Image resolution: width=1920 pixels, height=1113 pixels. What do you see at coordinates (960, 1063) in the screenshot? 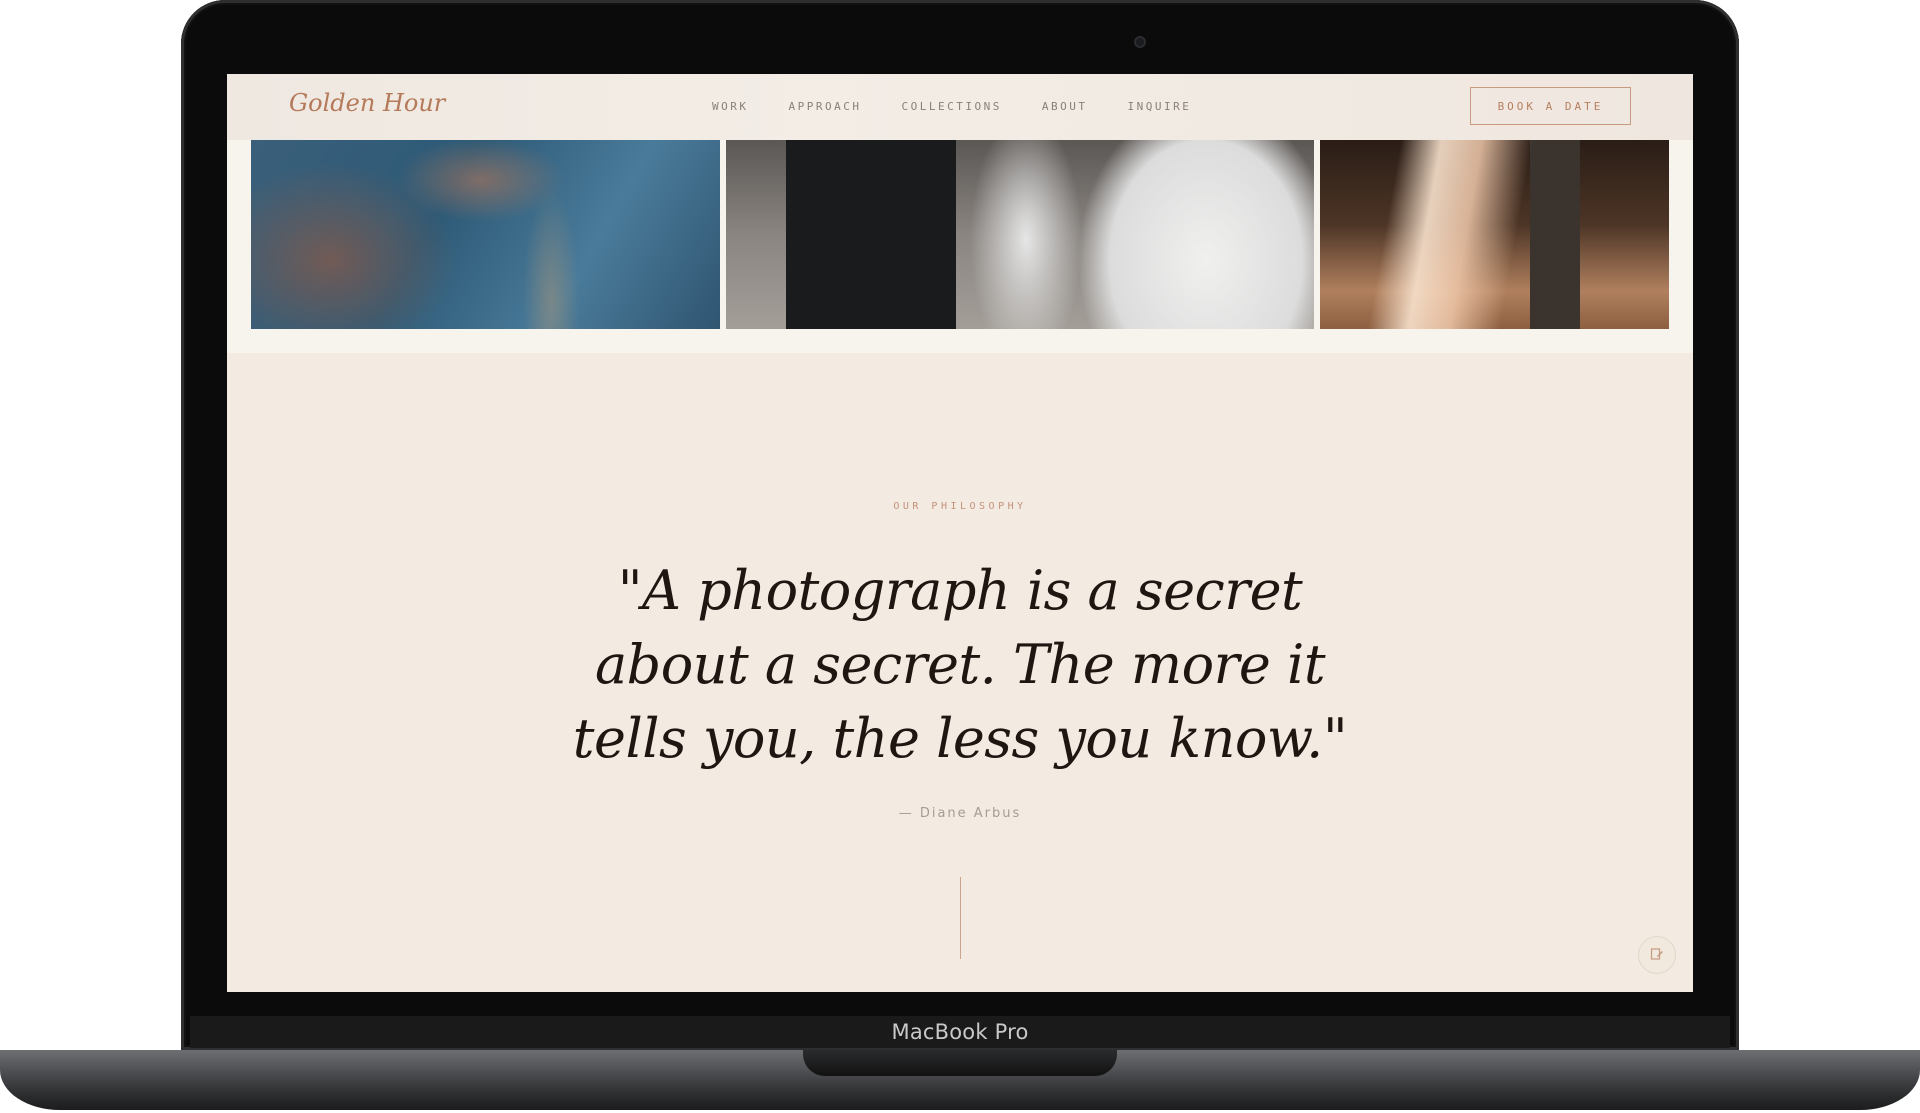
I see `laptop-notch` at bounding box center [960, 1063].